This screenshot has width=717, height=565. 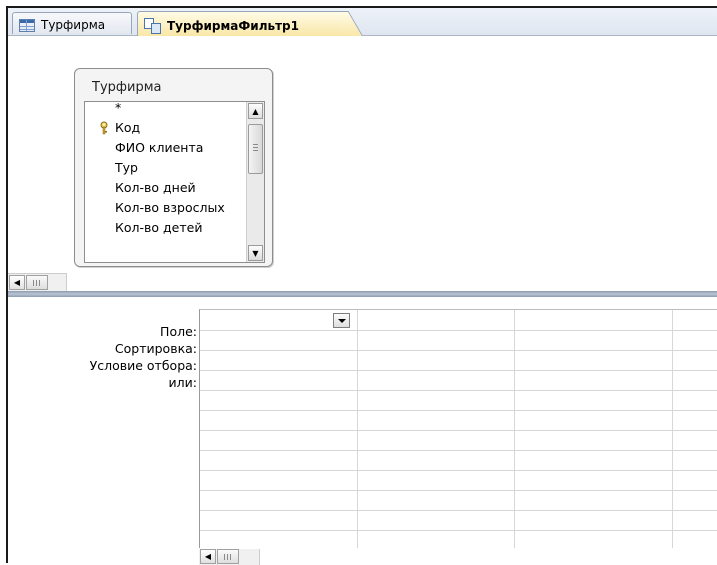 I want to click on primary-key-icon, so click(x=104, y=128).